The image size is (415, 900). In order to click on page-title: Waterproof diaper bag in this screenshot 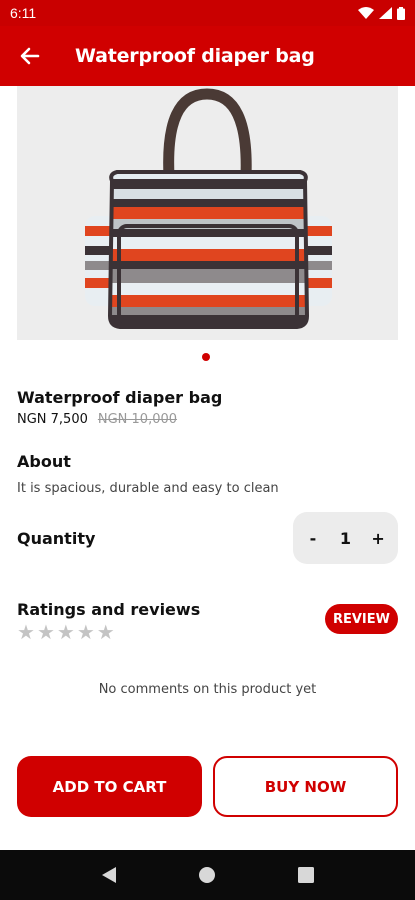, I will do `click(195, 56)`.